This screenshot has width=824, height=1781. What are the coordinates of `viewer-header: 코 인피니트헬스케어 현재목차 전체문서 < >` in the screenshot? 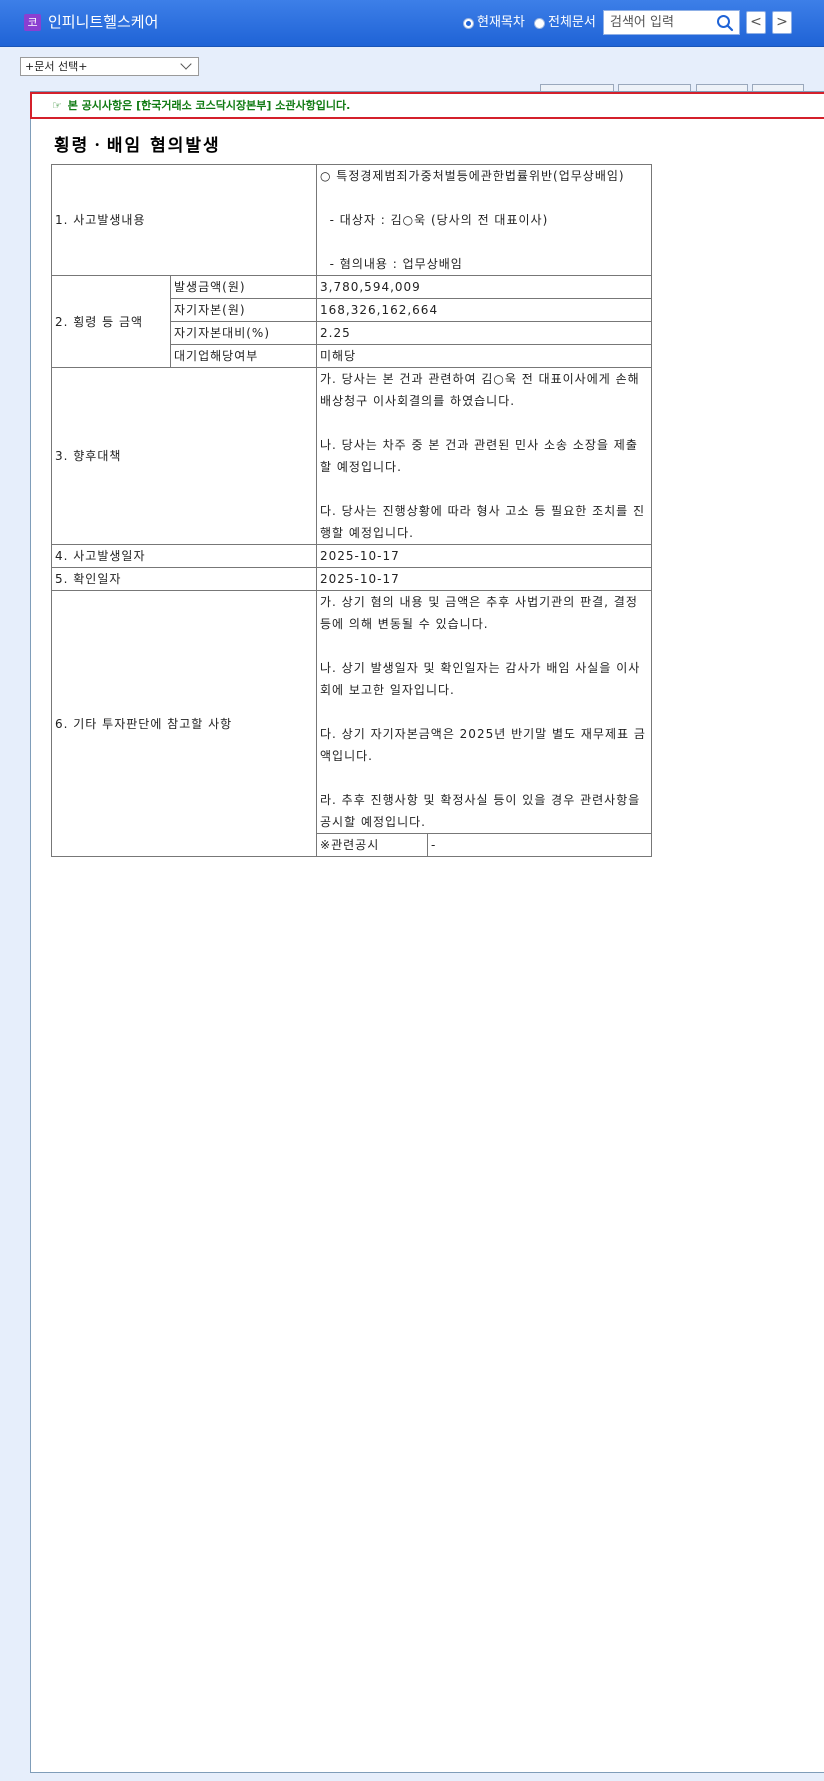 It's located at (412, 23).